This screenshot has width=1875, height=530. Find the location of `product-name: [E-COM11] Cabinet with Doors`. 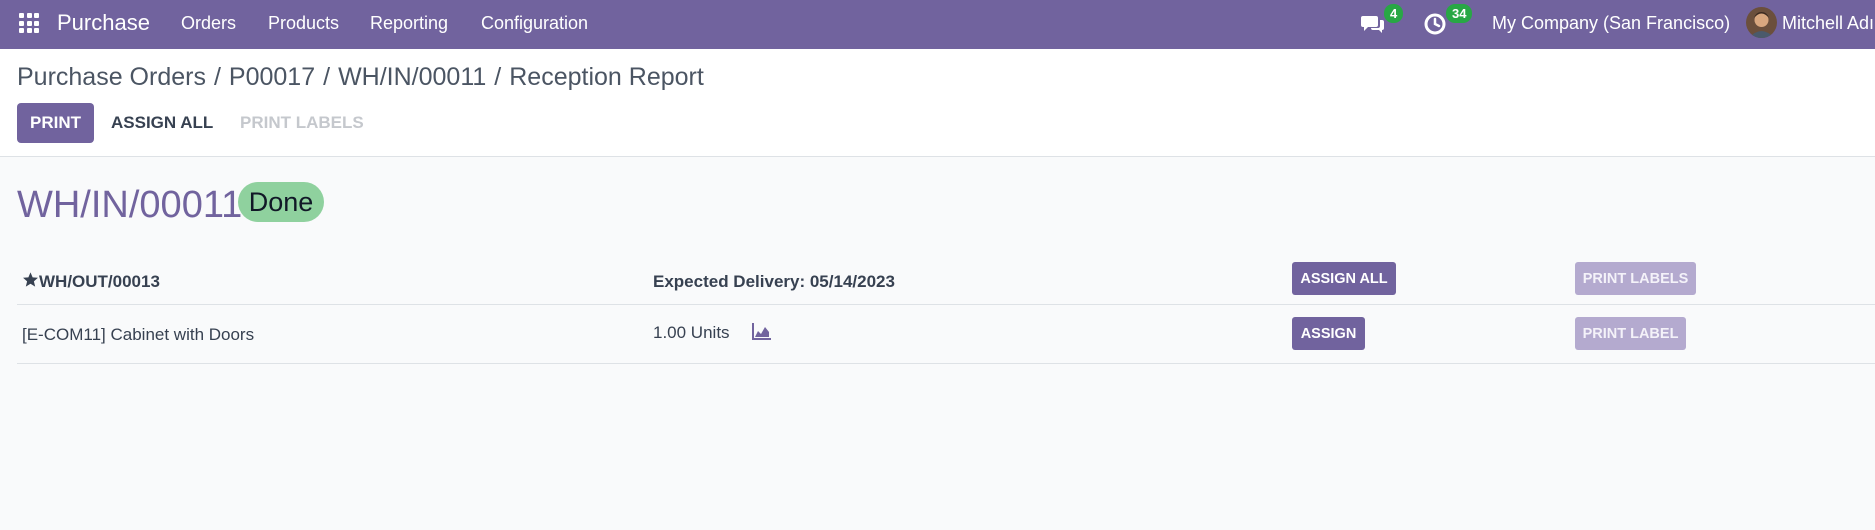

product-name: [E-COM11] Cabinet with Doors is located at coordinates (138, 334).